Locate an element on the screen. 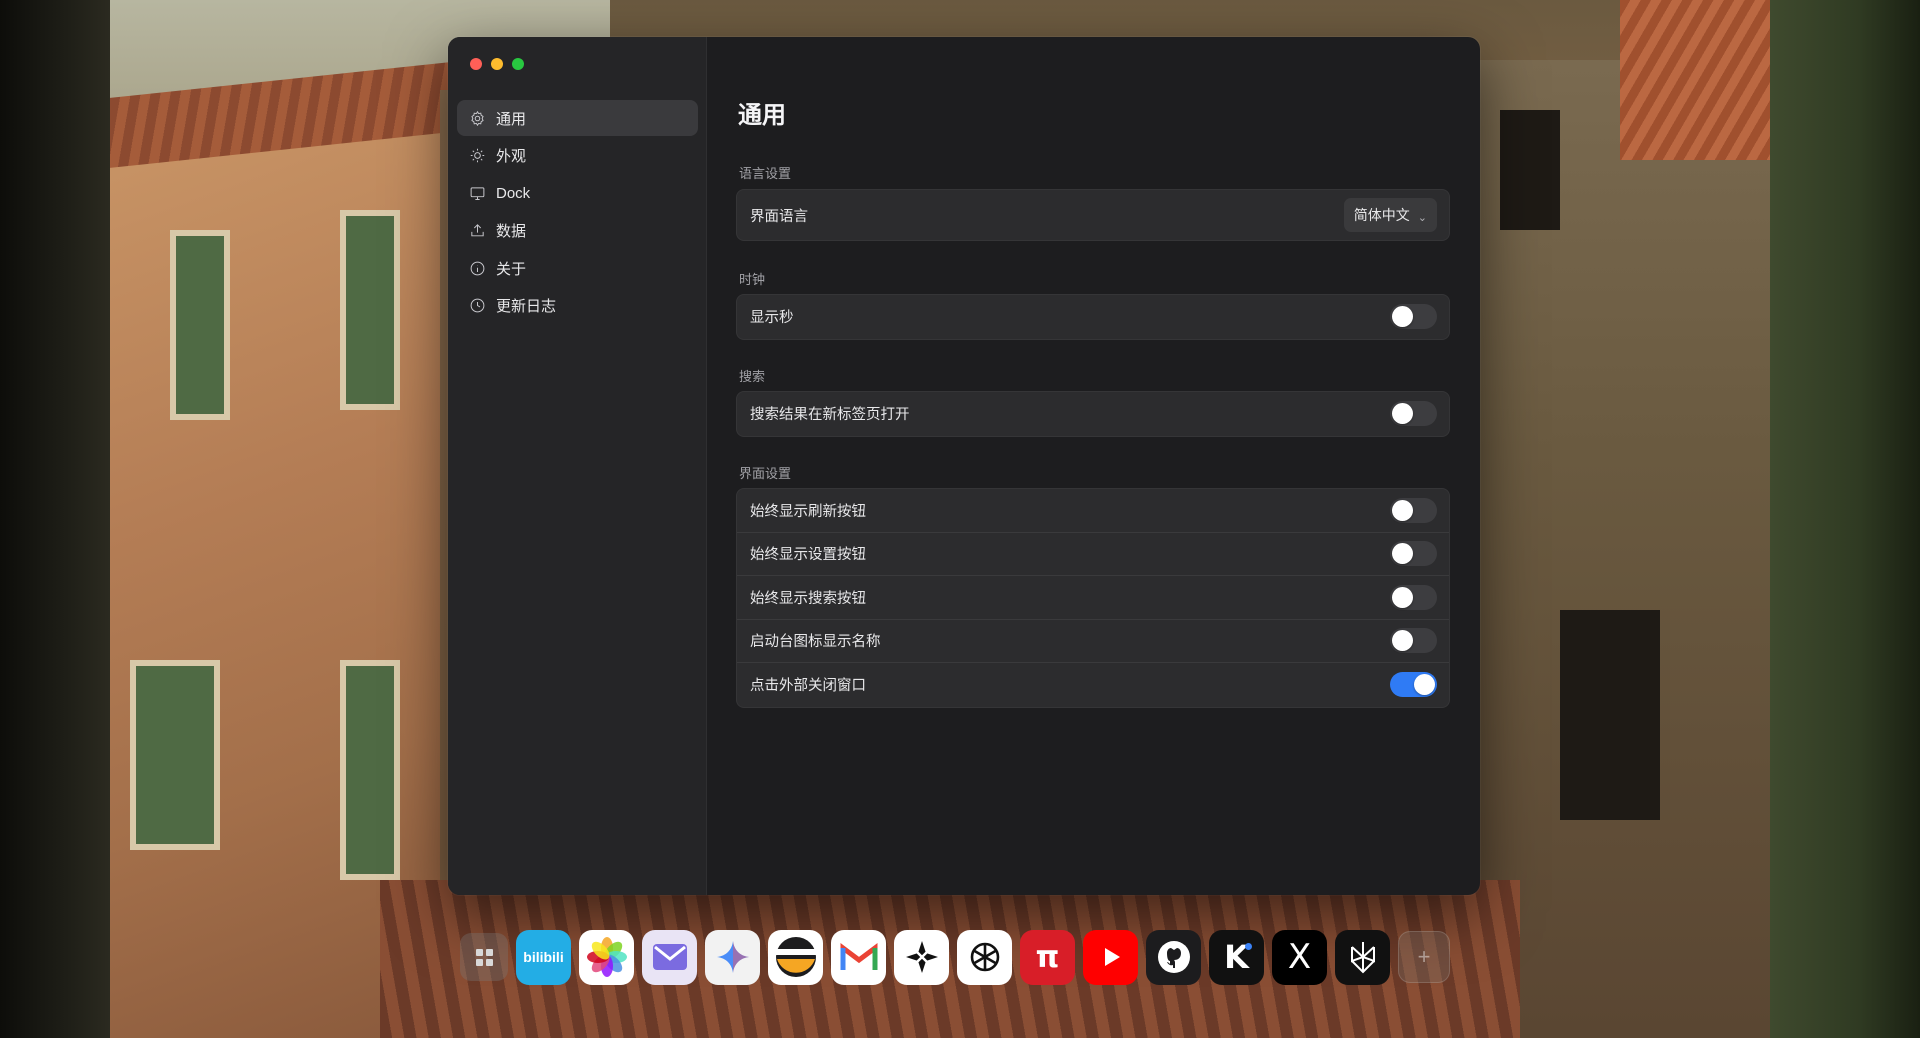 The width and height of the screenshot is (1920, 1038). page-title: 通用 is located at coordinates (762, 115).